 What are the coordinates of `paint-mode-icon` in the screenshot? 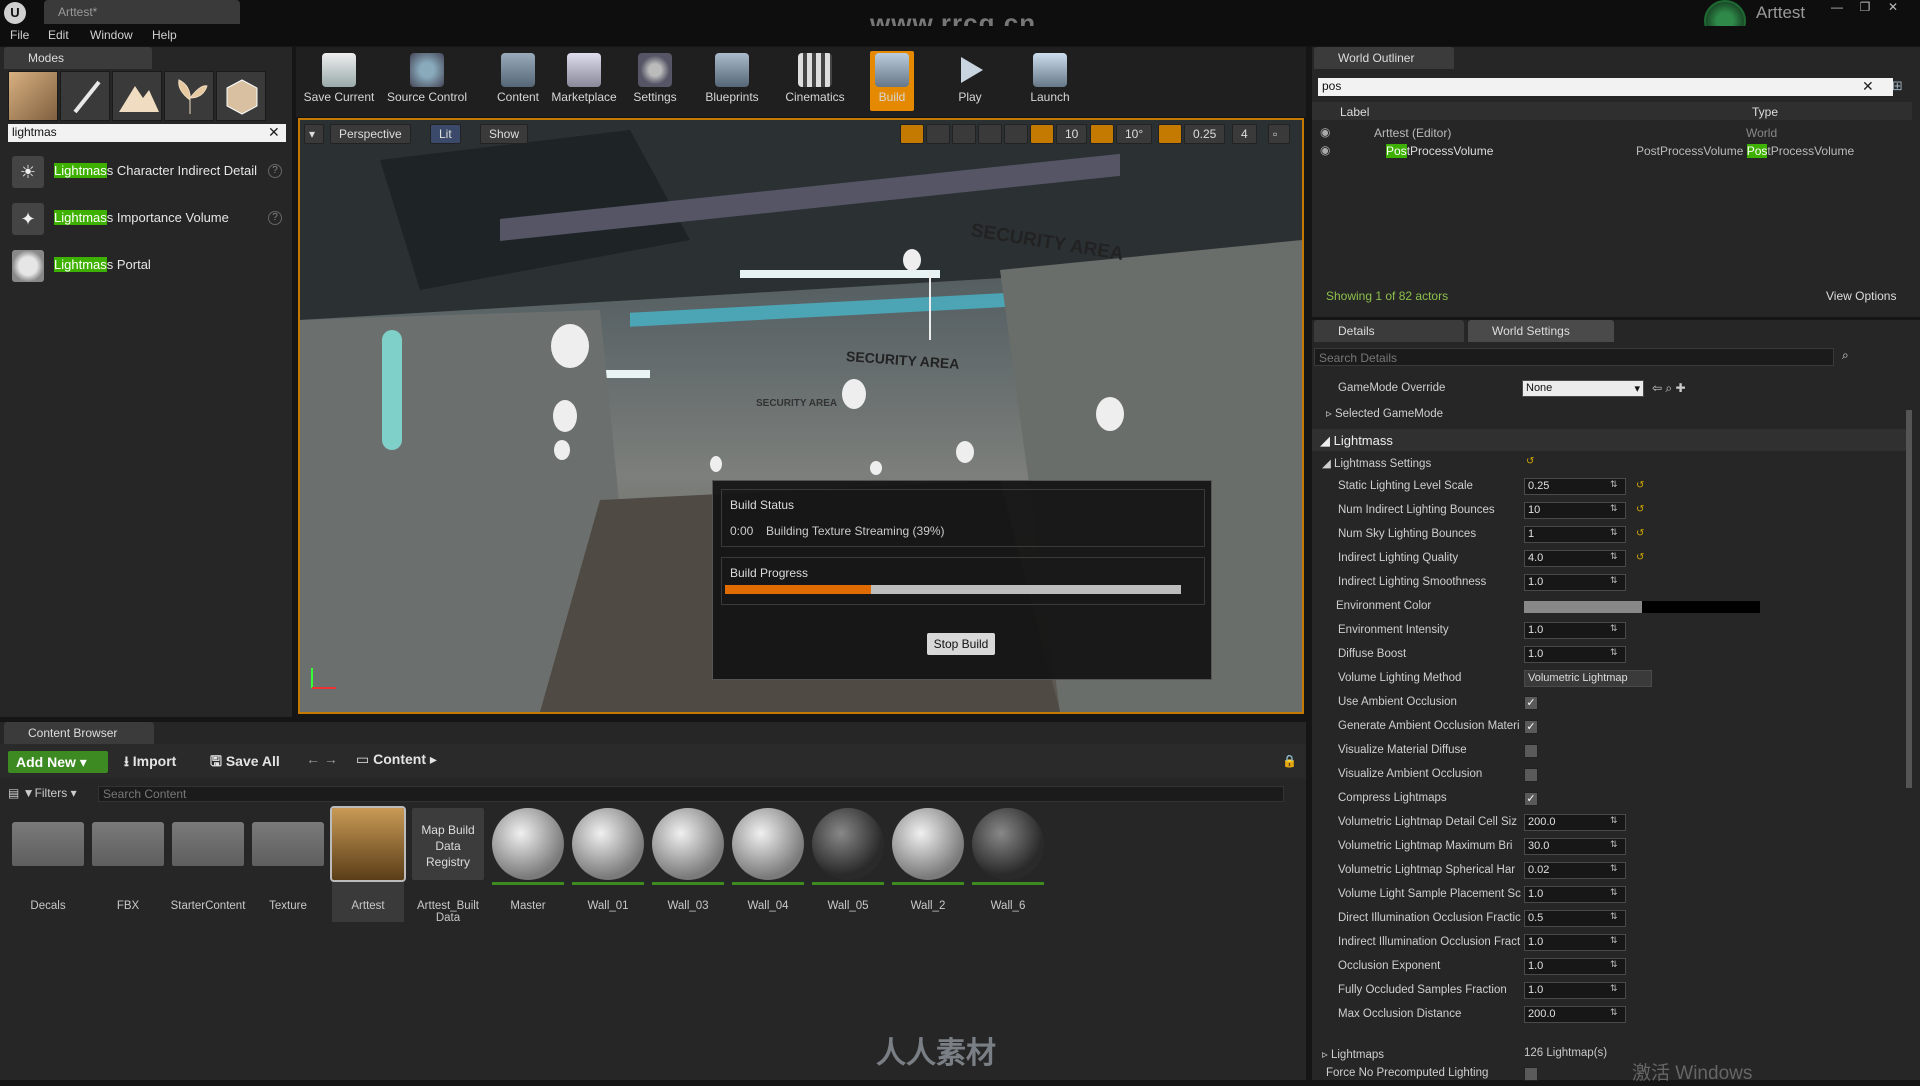 It's located at (85, 96).